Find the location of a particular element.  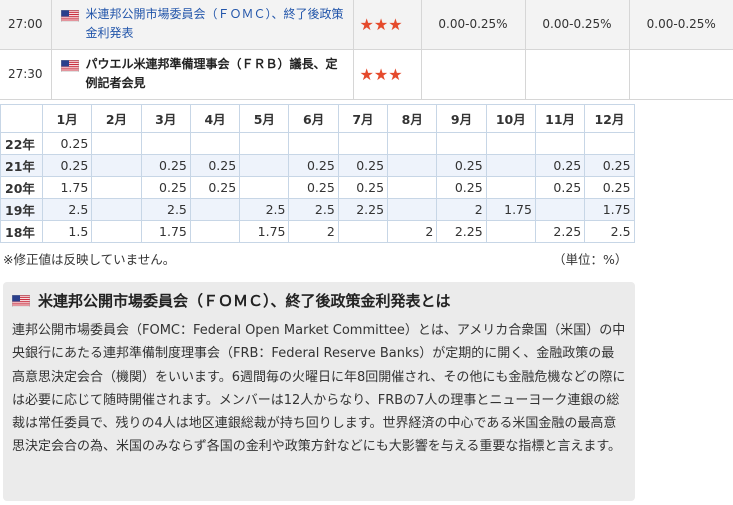

history-row: 20年 1.75 0.25 0.25 0.25 0.25 0.25 0.25 0.25 is located at coordinates (317, 187).